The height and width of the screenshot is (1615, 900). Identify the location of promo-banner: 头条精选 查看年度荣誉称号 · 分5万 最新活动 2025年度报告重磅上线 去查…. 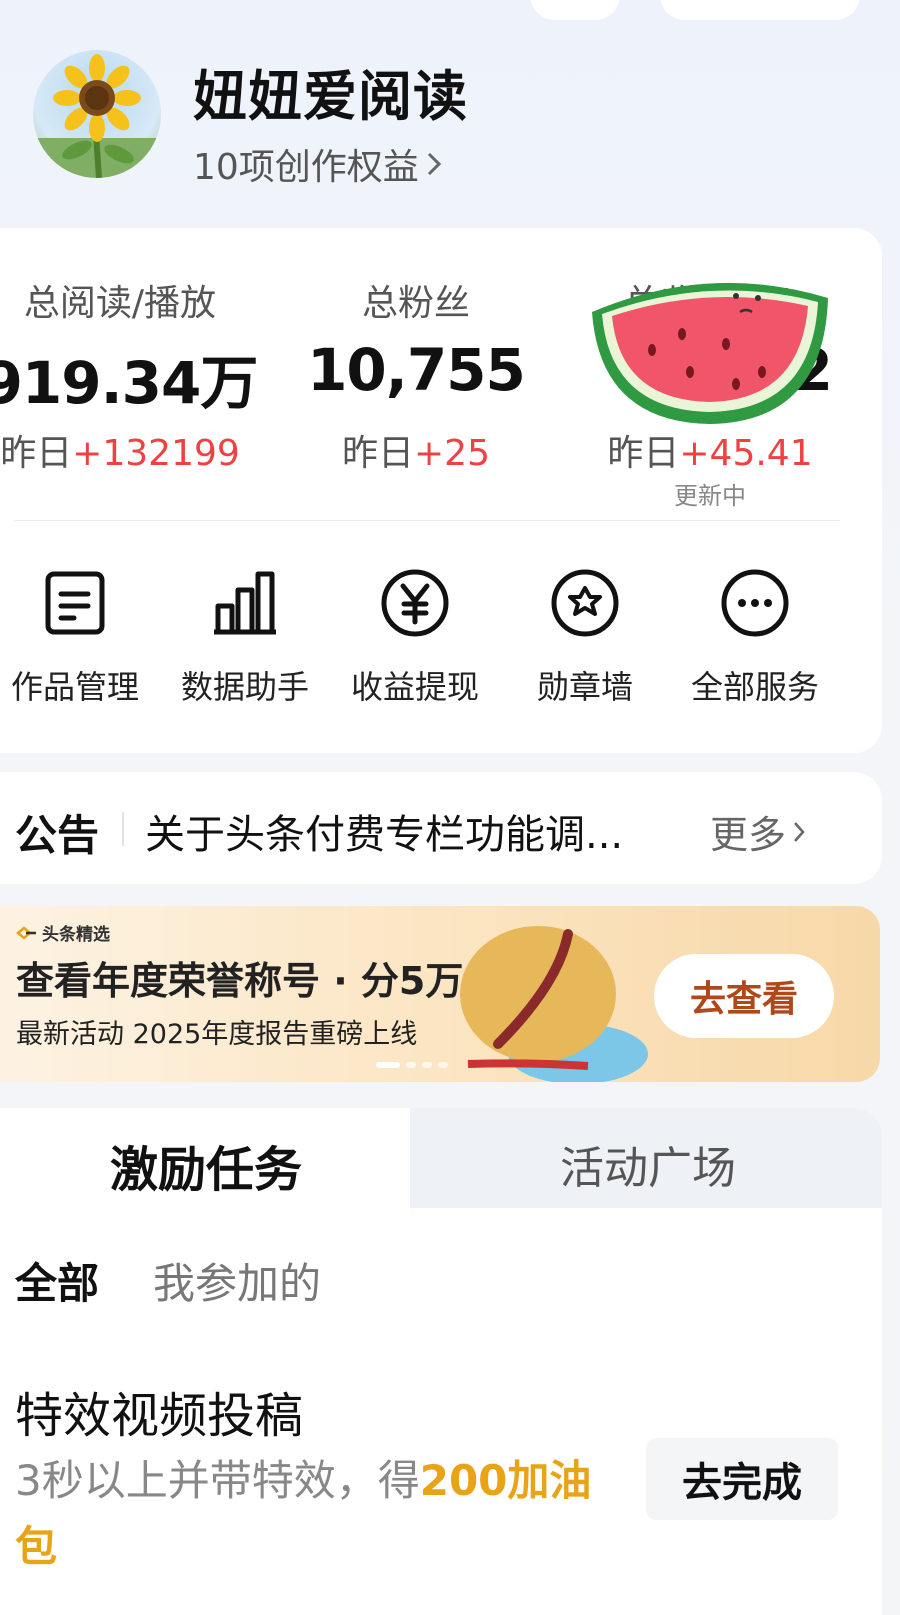
(440, 994).